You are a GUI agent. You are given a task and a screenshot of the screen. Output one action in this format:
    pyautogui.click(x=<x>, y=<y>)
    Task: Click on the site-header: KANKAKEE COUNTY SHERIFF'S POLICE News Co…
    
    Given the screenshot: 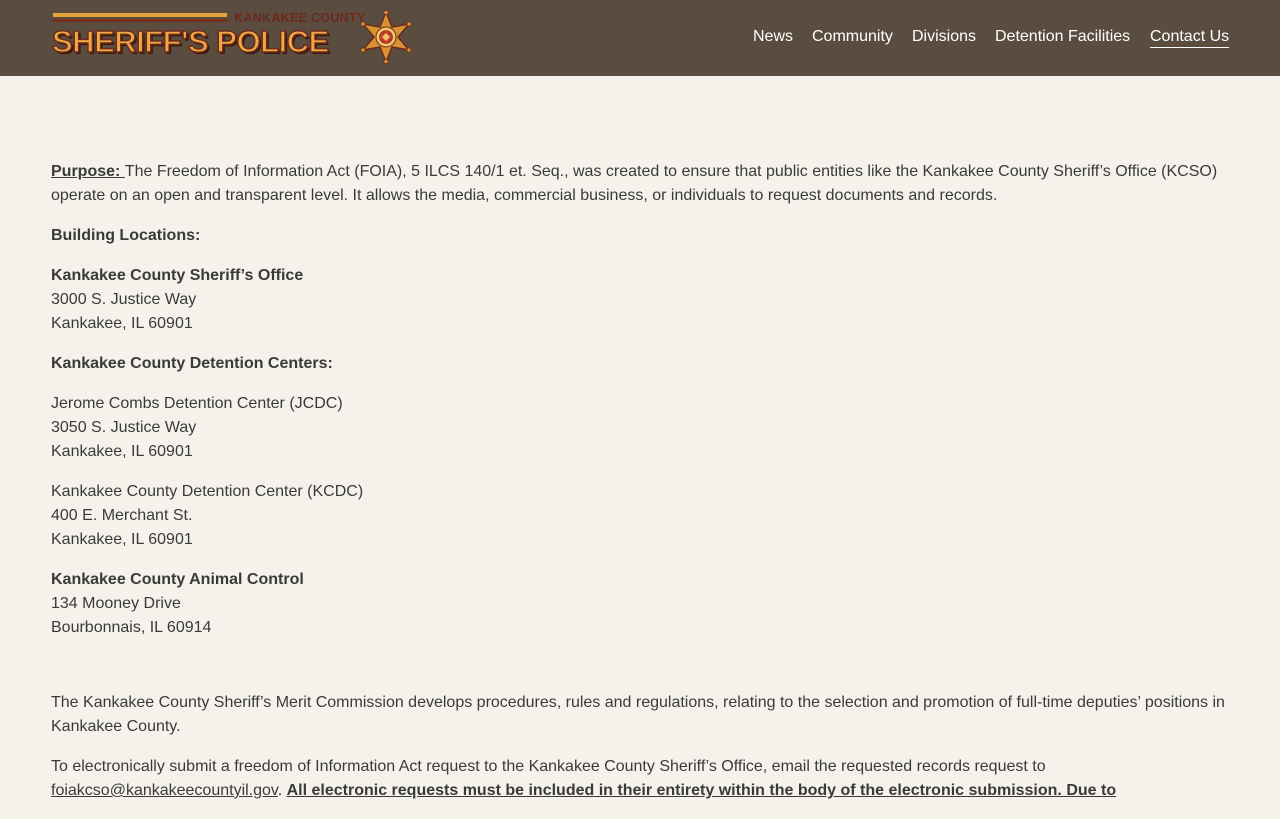 What is the action you would take?
    pyautogui.click(x=640, y=38)
    